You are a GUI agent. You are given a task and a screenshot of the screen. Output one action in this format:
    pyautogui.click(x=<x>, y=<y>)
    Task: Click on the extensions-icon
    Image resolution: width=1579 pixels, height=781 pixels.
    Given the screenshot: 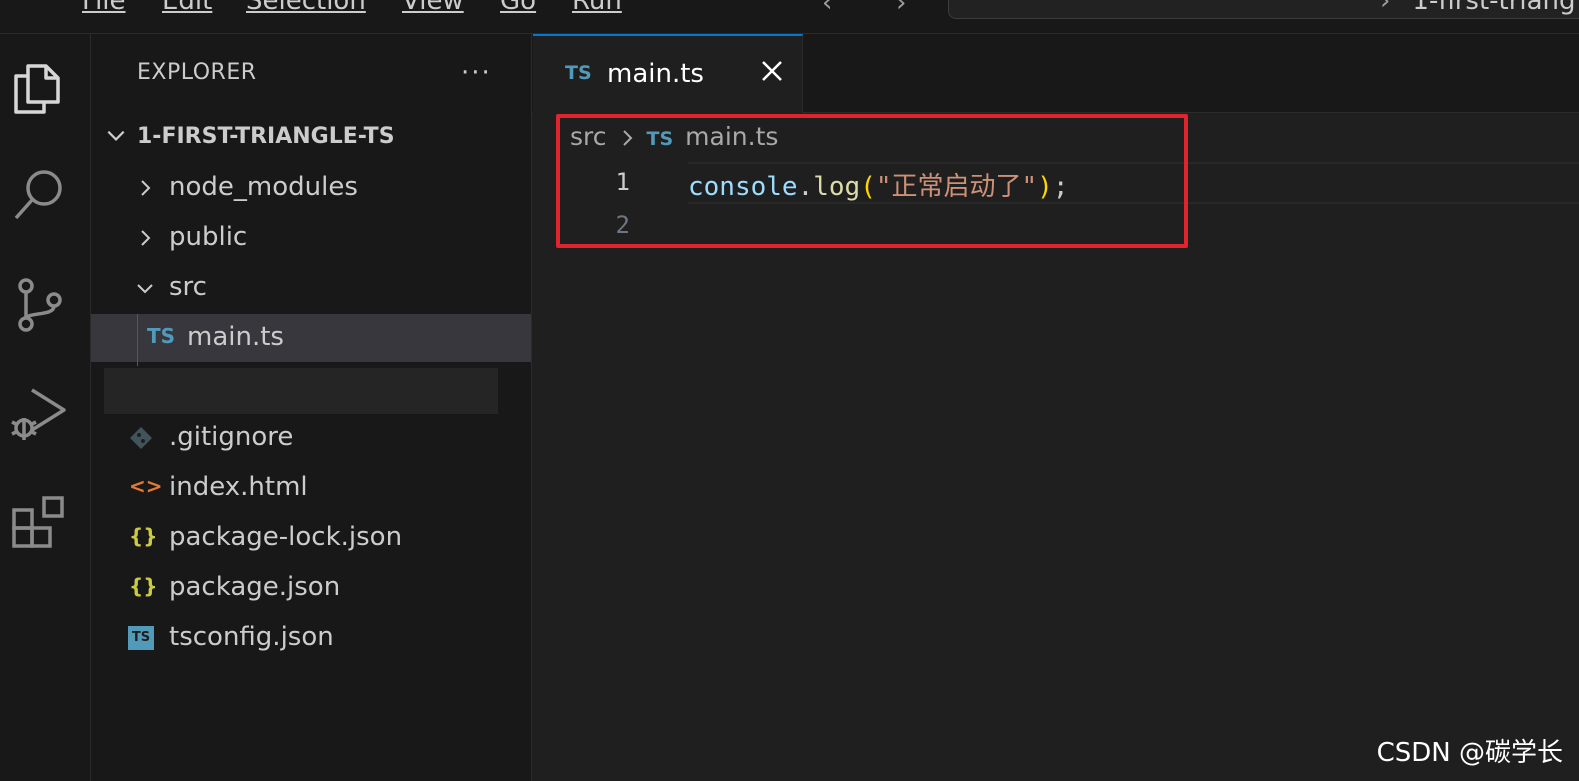 What is the action you would take?
    pyautogui.click(x=38, y=522)
    